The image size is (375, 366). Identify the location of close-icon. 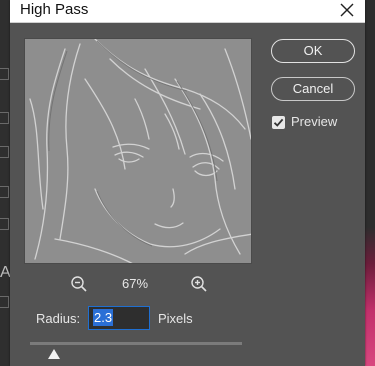
(347, 10).